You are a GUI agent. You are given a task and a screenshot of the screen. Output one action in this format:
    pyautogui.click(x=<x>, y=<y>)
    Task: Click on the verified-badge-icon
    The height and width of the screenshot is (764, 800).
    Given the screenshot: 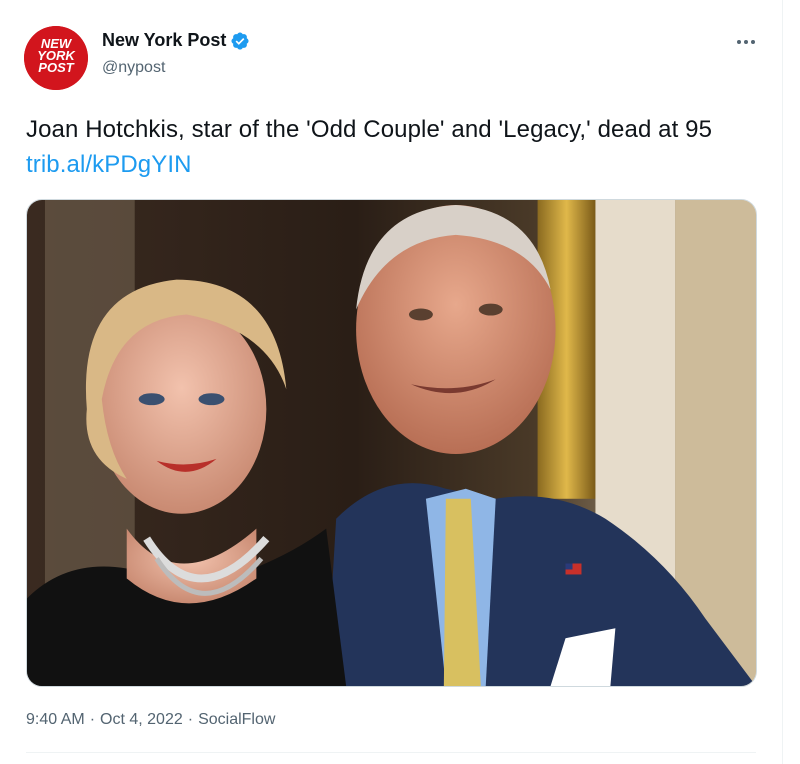 What is the action you would take?
    pyautogui.click(x=240, y=41)
    